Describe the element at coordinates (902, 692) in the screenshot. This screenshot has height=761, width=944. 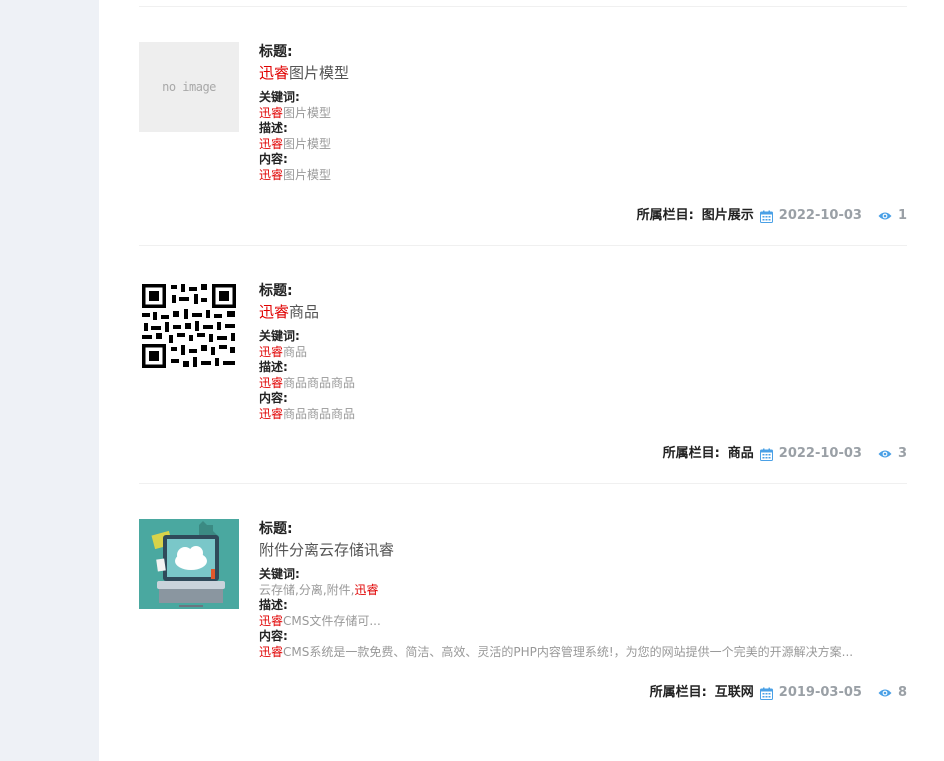
I see `view-count: 8` at that location.